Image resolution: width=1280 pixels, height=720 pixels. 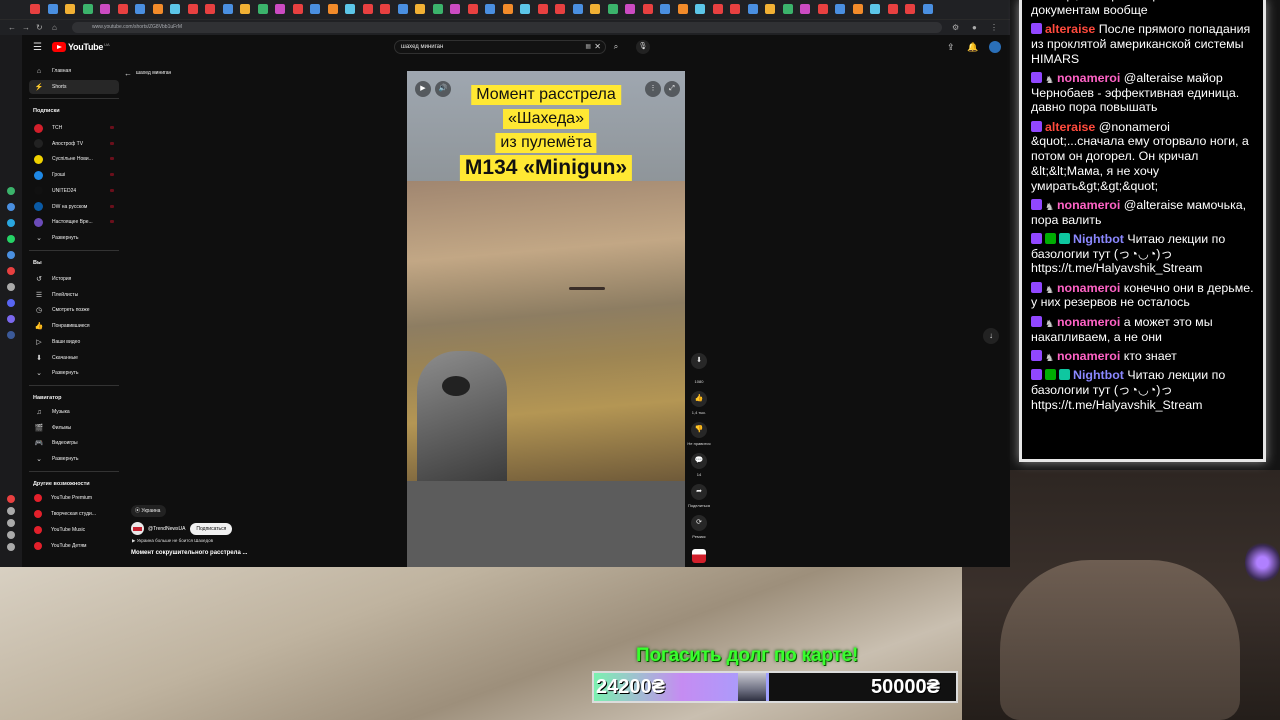 What do you see at coordinates (972, 47) in the screenshot?
I see `notifications-icon: 🔔` at bounding box center [972, 47].